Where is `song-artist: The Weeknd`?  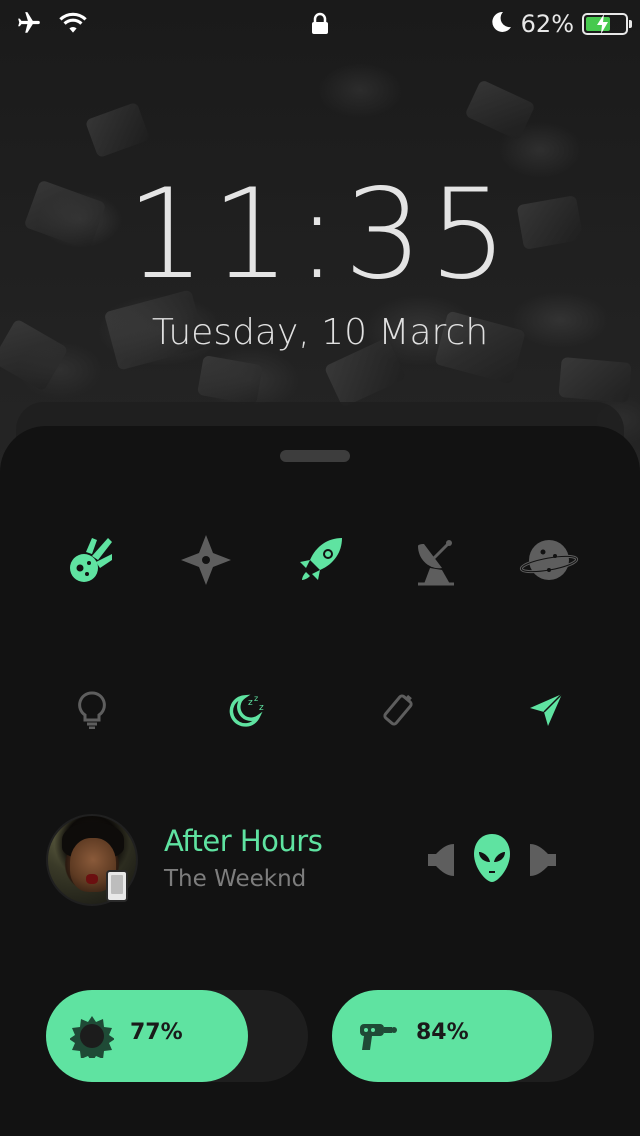 song-artist: The Weeknd is located at coordinates (235, 879).